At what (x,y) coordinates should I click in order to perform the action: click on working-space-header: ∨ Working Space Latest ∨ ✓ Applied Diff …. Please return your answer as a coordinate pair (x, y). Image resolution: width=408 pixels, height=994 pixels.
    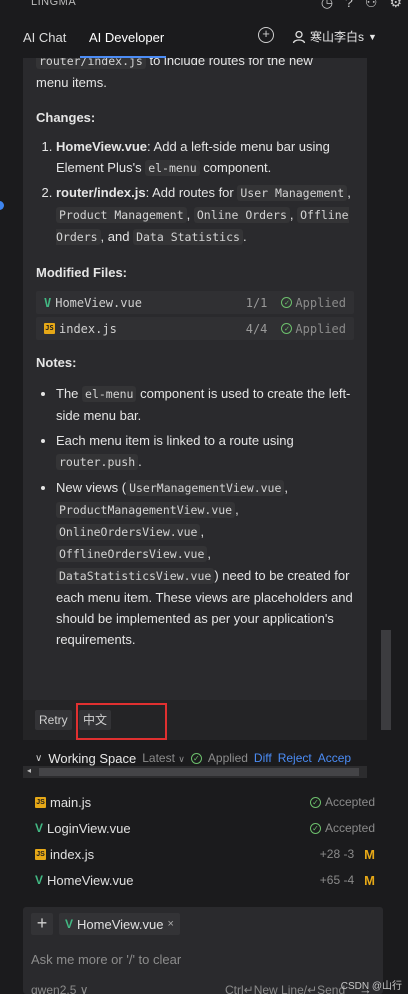
    Looking at the image, I should click on (195, 758).